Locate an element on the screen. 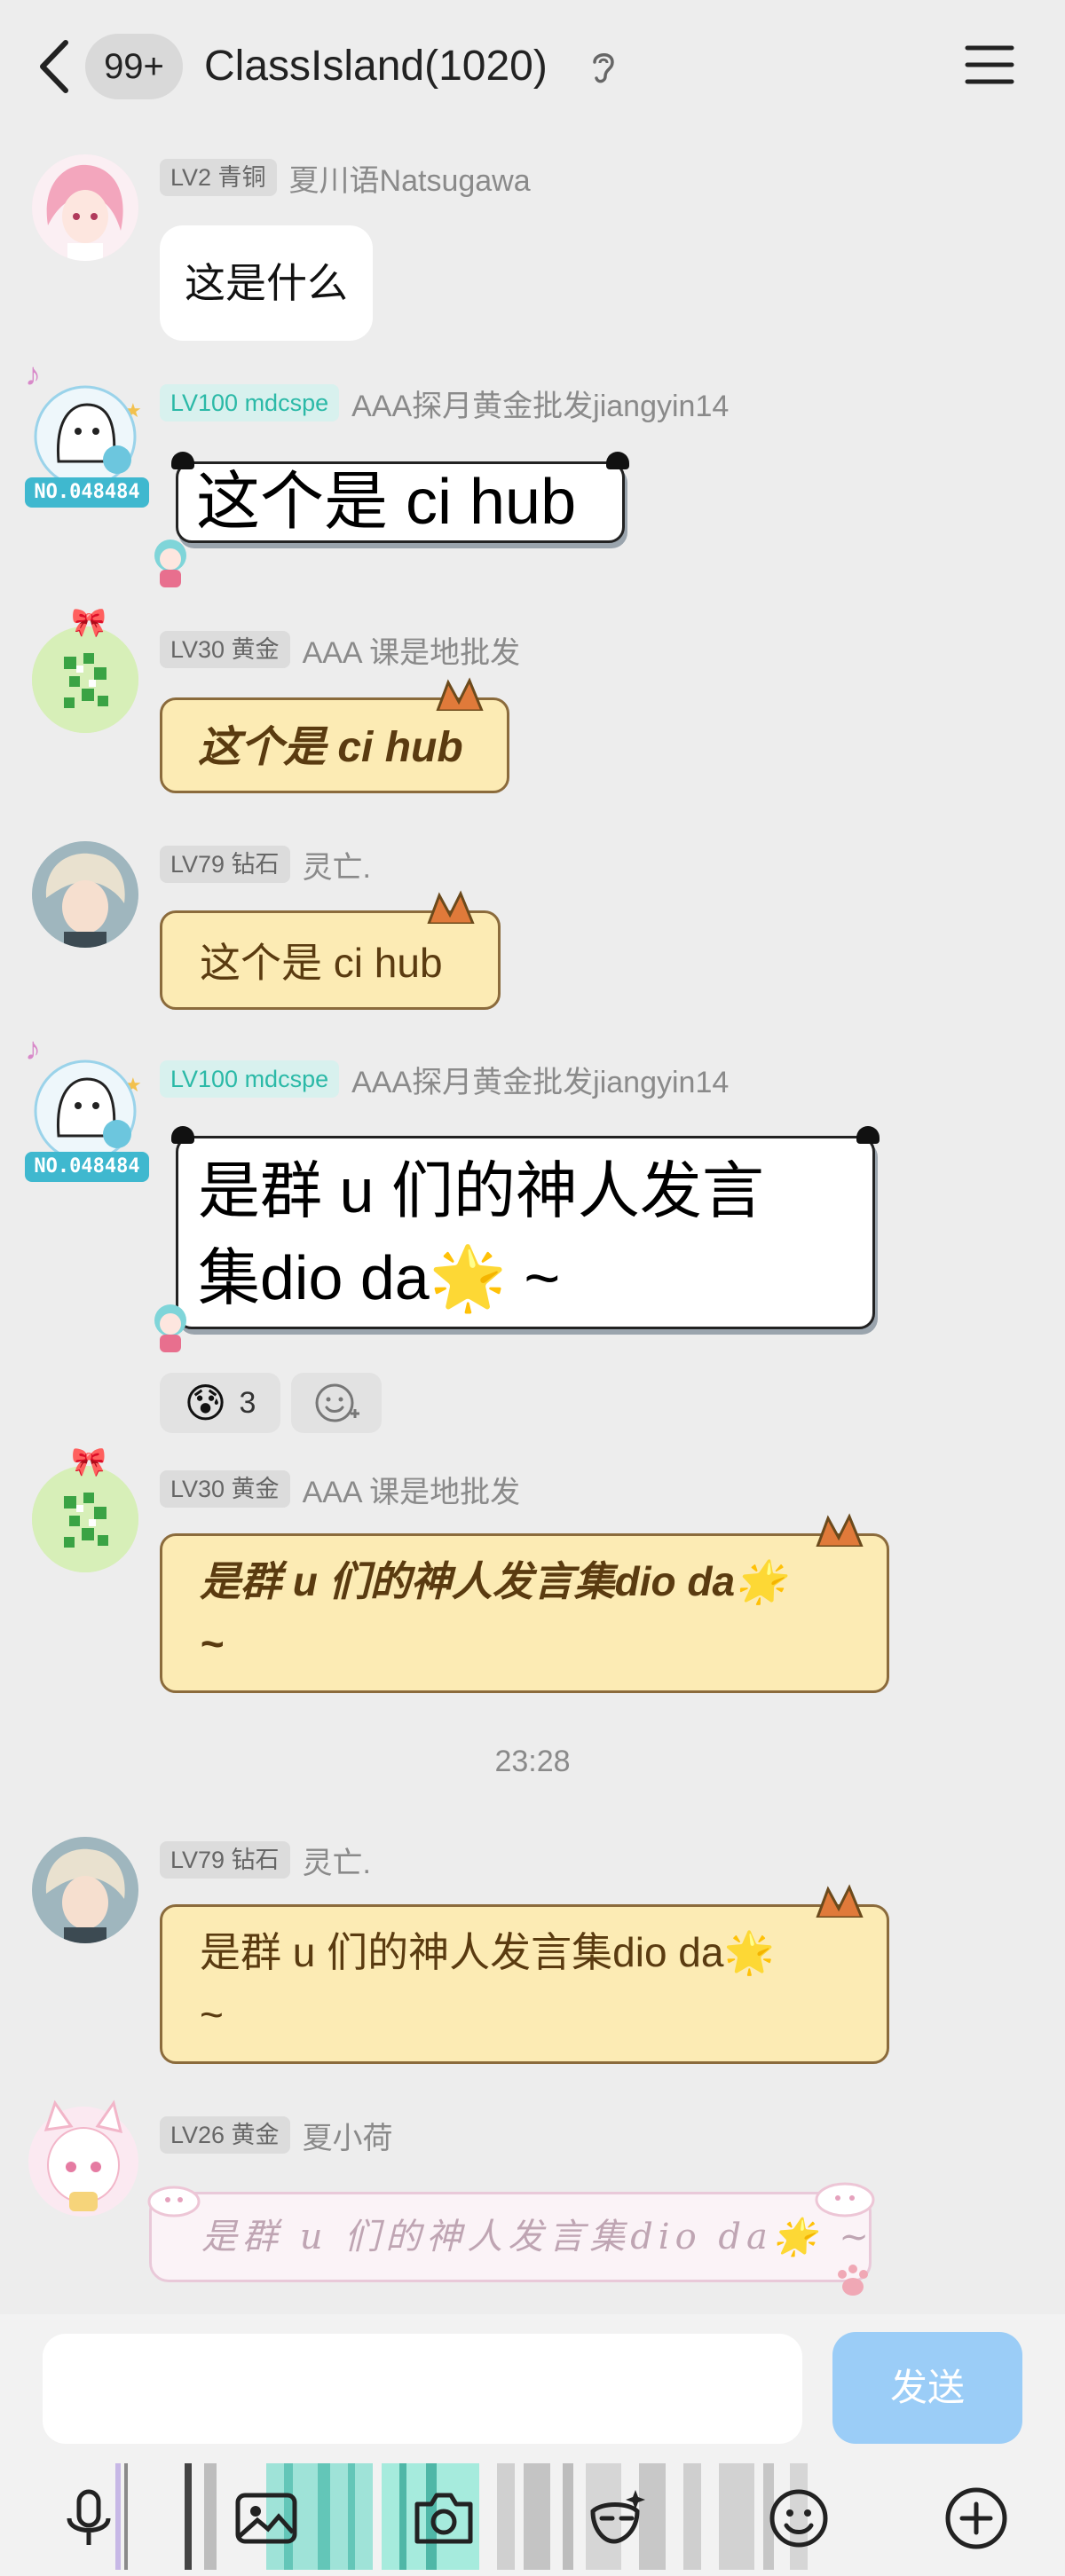 This screenshot has height=2576, width=1065. avatar-frame is located at coordinates (86, 2160).